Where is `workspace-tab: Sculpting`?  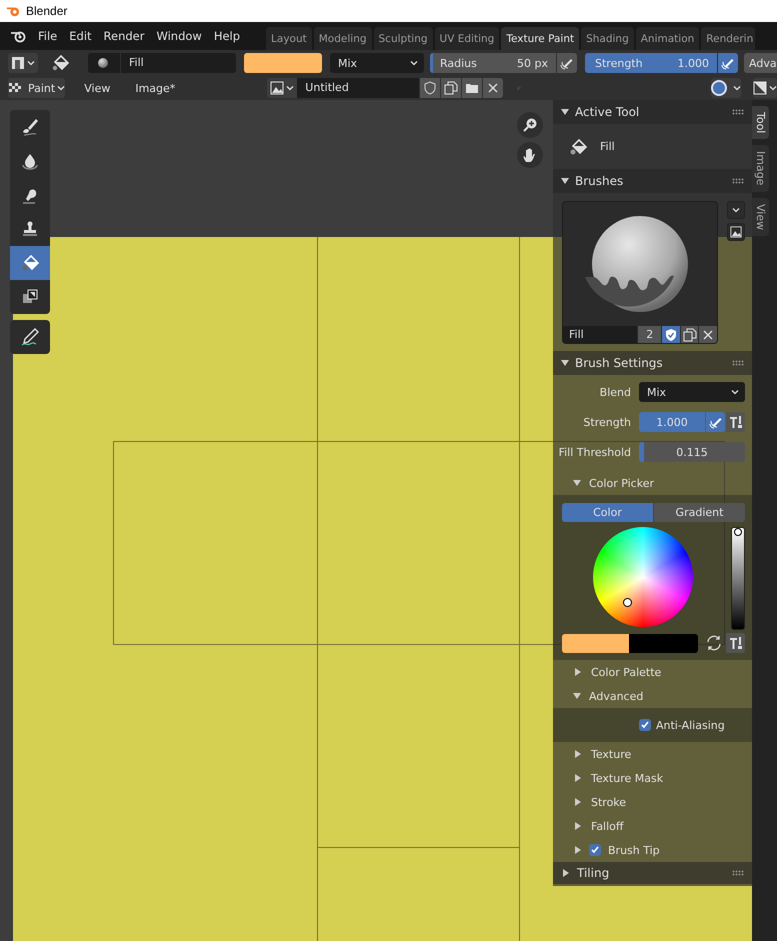
workspace-tab: Sculpting is located at coordinates (403, 38).